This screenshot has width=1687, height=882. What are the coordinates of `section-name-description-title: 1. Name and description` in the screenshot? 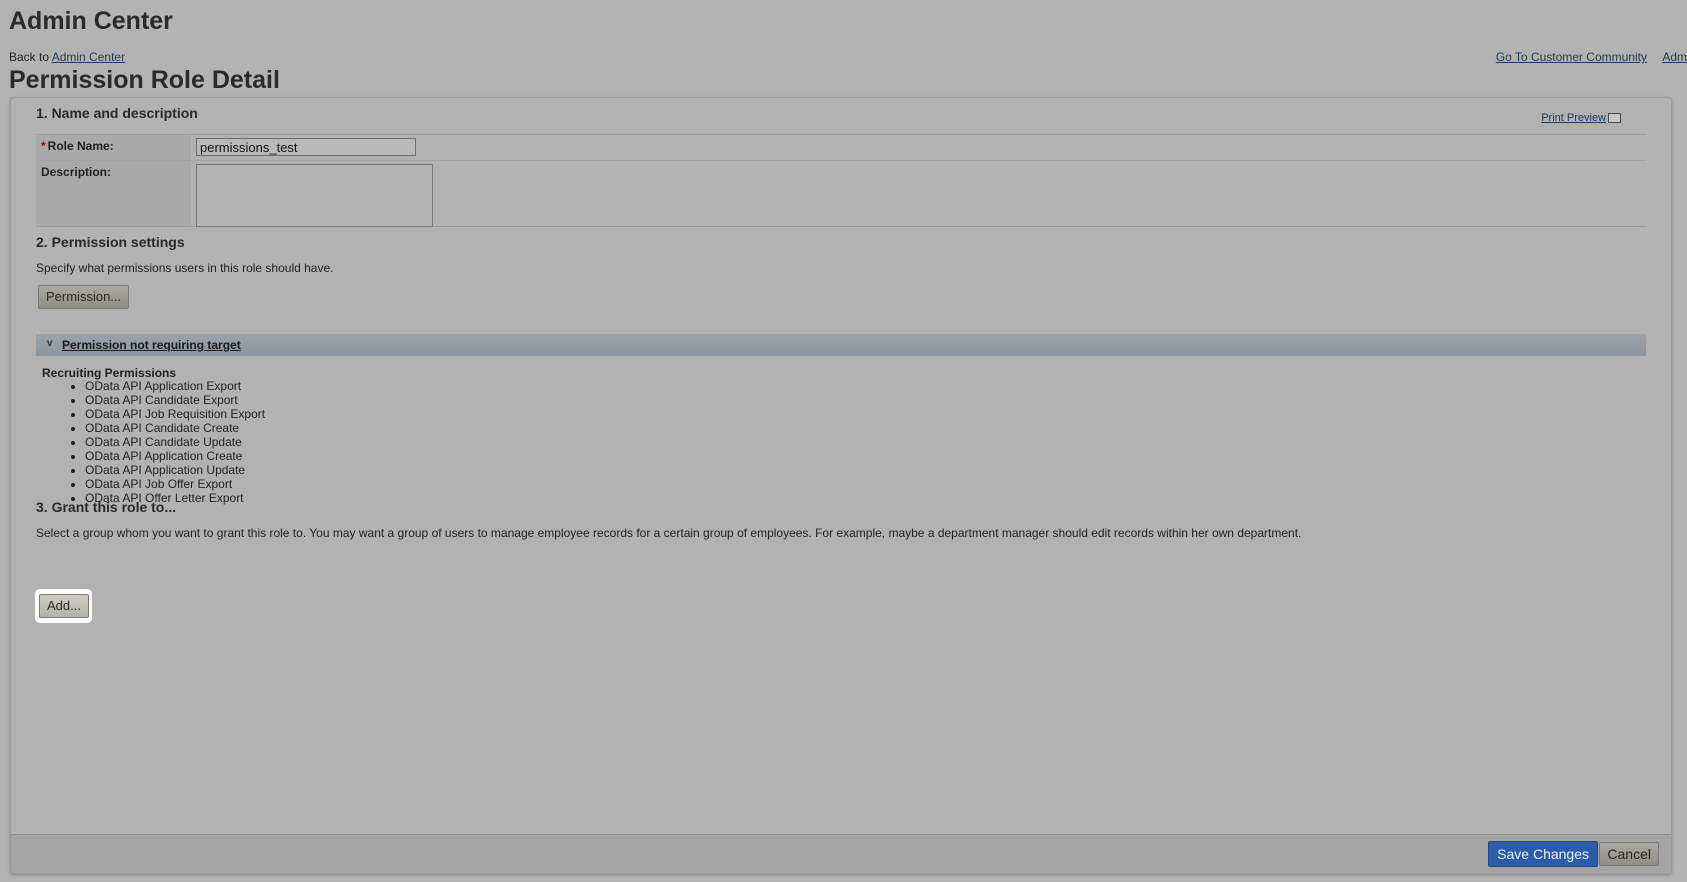 It's located at (117, 113).